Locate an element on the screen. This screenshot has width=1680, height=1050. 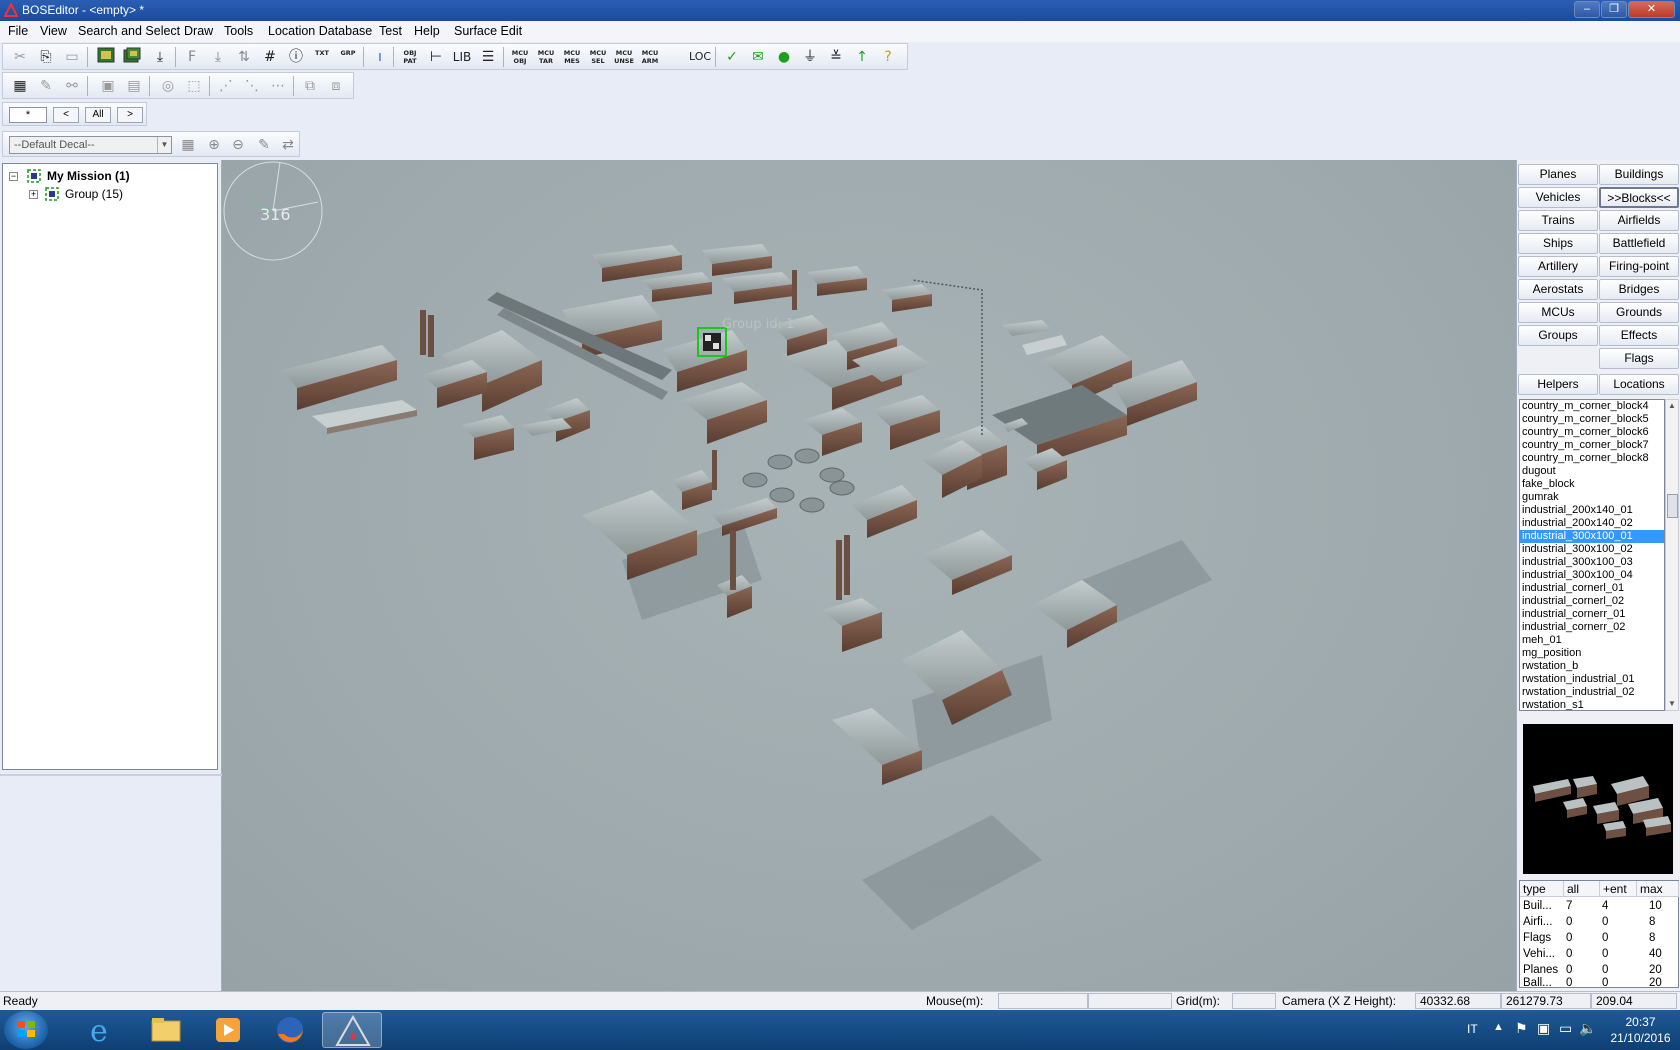
column-header-type: type is located at coordinates (1542, 889).